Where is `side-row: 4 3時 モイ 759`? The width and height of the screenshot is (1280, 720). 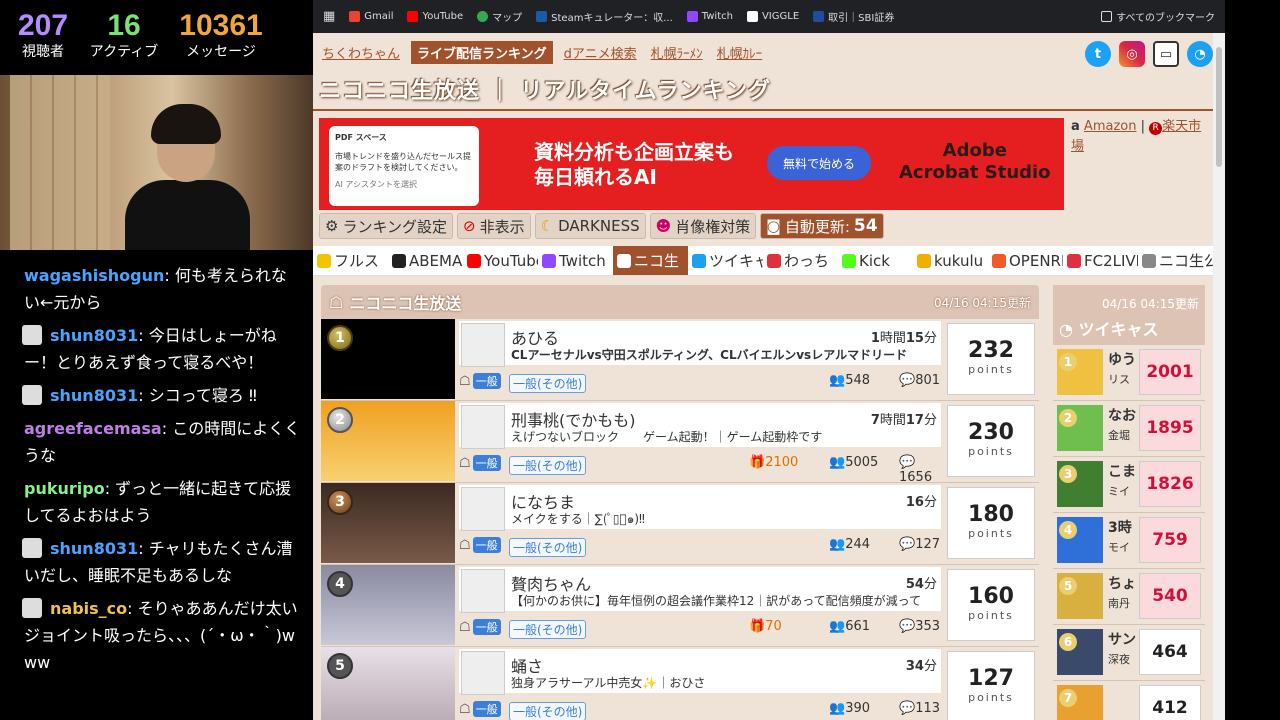
side-row: 4 3時 モイ 759 is located at coordinates (1129, 541).